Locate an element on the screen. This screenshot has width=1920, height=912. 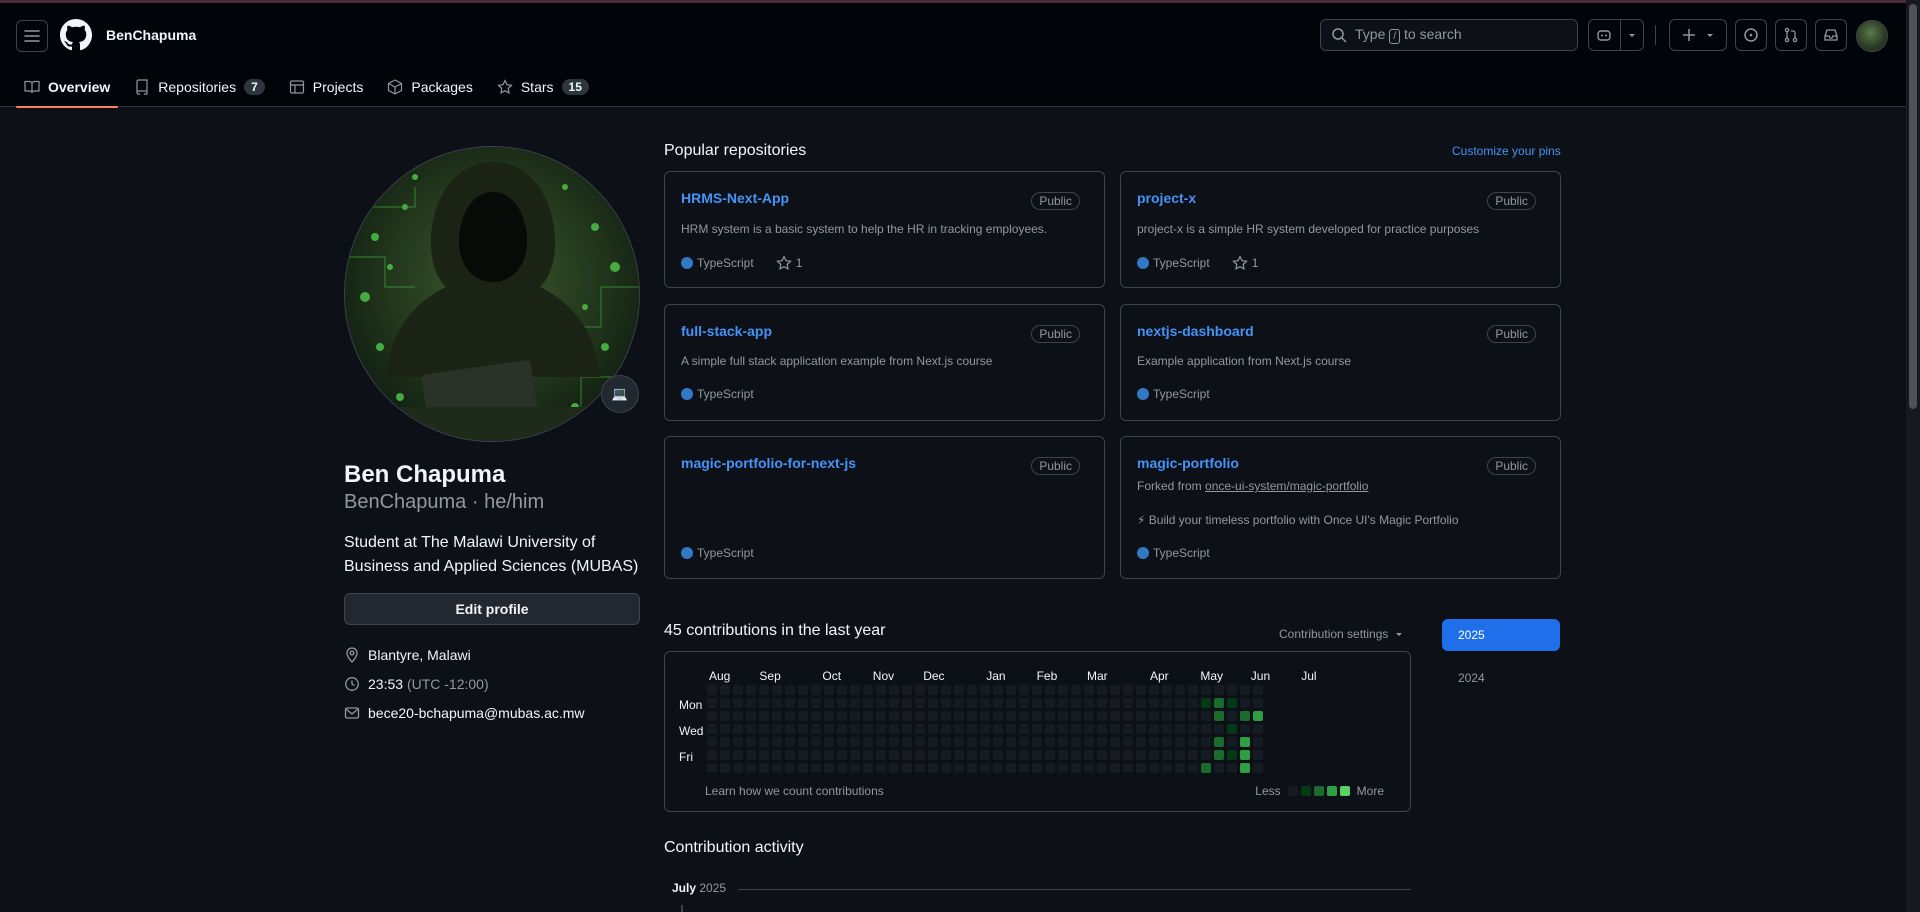
inbox-button is located at coordinates (1831, 35).